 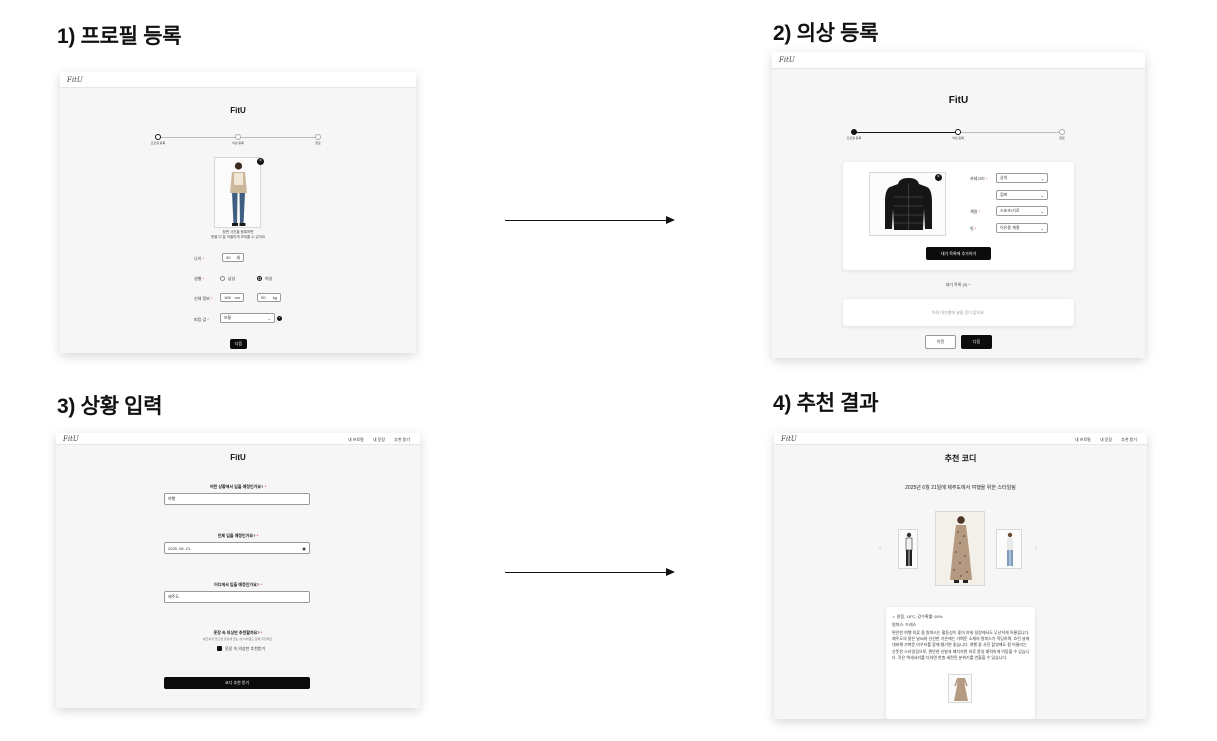 What do you see at coordinates (222, 278) in the screenshot?
I see `gender-male-radio` at bounding box center [222, 278].